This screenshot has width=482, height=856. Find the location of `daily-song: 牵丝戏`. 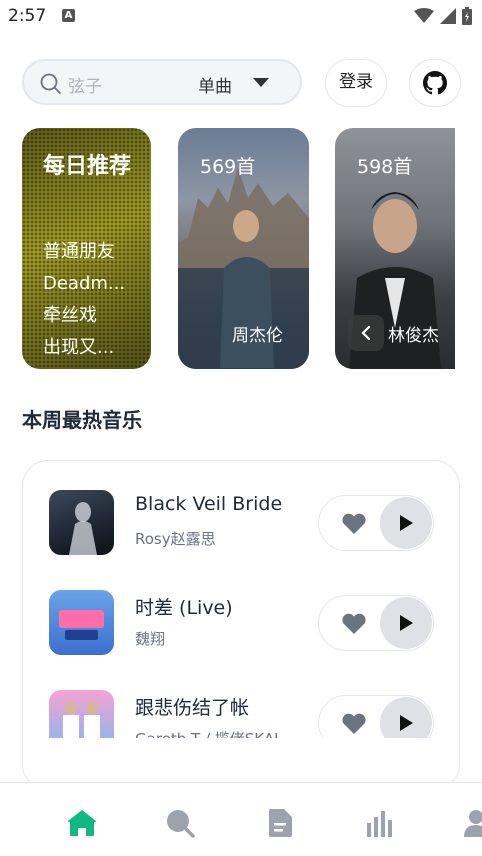

daily-song: 牵丝戏 is located at coordinates (70, 315).